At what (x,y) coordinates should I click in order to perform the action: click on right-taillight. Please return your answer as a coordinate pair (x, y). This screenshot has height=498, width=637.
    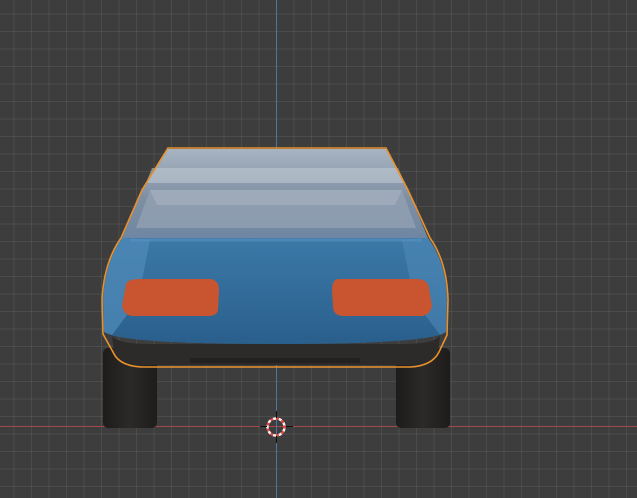
    Looking at the image, I should click on (382, 297).